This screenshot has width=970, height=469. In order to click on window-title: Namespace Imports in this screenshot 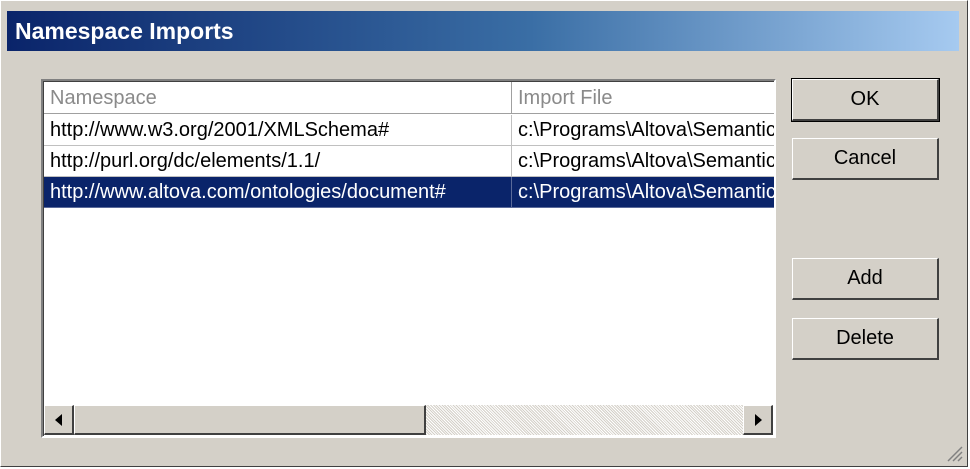, I will do `click(124, 30)`.